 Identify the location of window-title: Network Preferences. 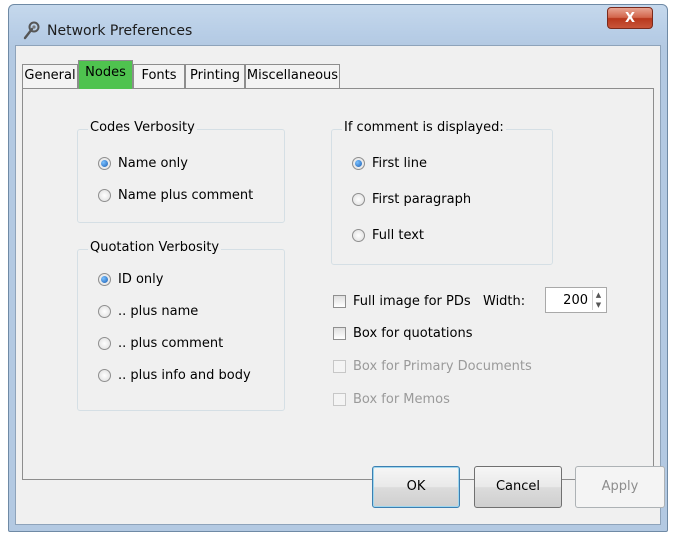
(120, 31).